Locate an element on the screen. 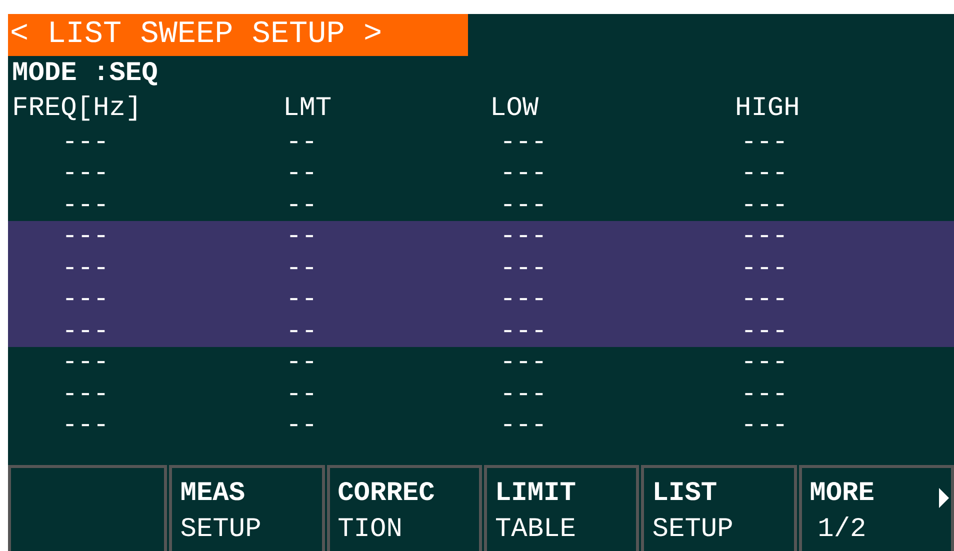 This screenshot has height=551, width=954. column-header: HIGH is located at coordinates (767, 109).